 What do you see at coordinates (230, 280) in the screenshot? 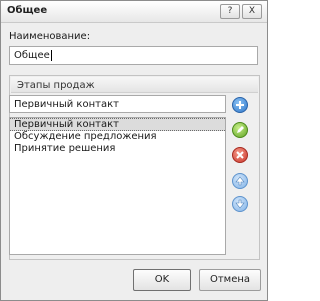
I see `cancel-button: Отмена` at bounding box center [230, 280].